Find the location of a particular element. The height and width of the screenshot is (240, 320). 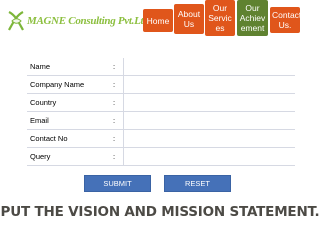

reset-button: RESET is located at coordinates (197, 183).